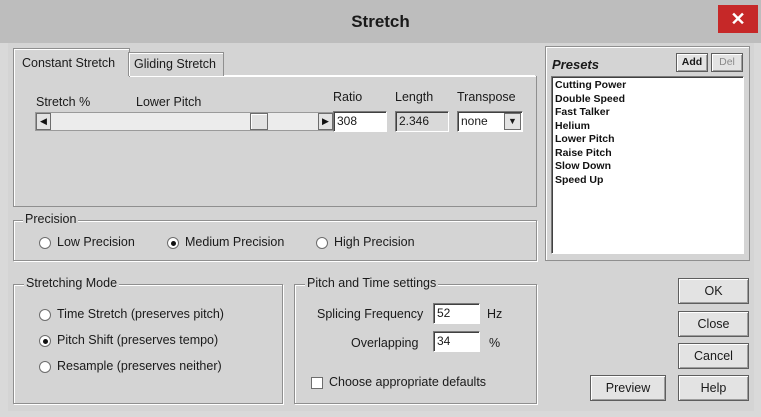 The height and width of the screenshot is (417, 761). What do you see at coordinates (317, 383) in the screenshot?
I see `defaults-checkbox` at bounding box center [317, 383].